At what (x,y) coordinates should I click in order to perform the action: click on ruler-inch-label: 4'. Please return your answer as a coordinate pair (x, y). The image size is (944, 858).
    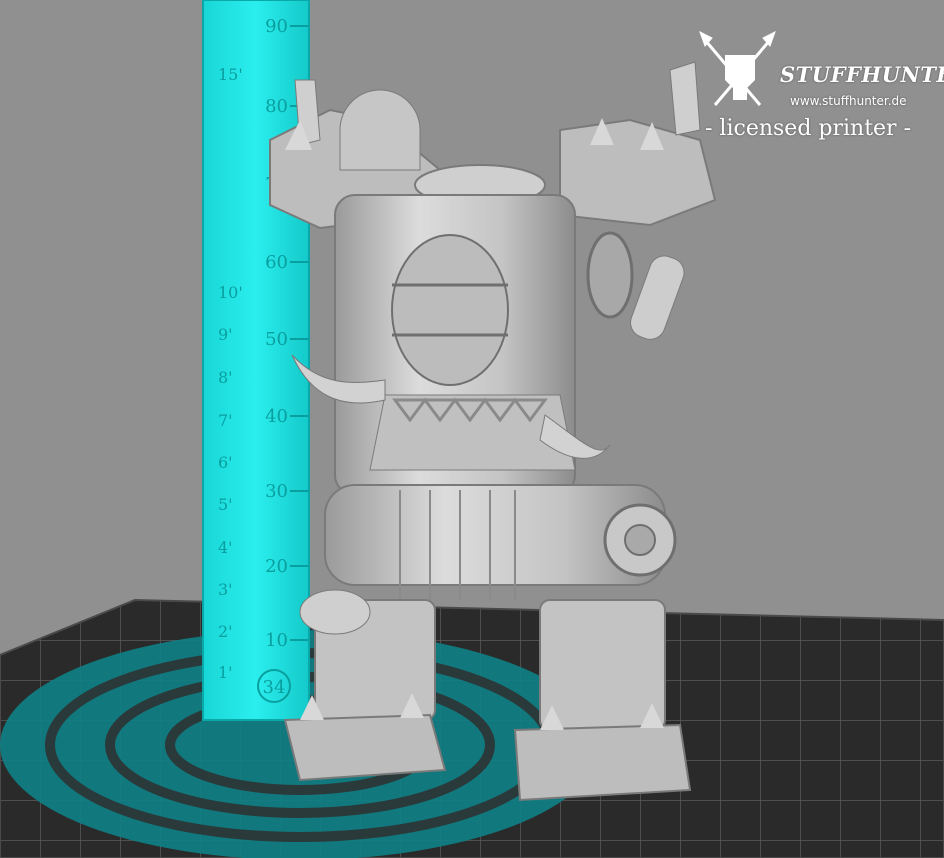
    Looking at the image, I should click on (225, 547).